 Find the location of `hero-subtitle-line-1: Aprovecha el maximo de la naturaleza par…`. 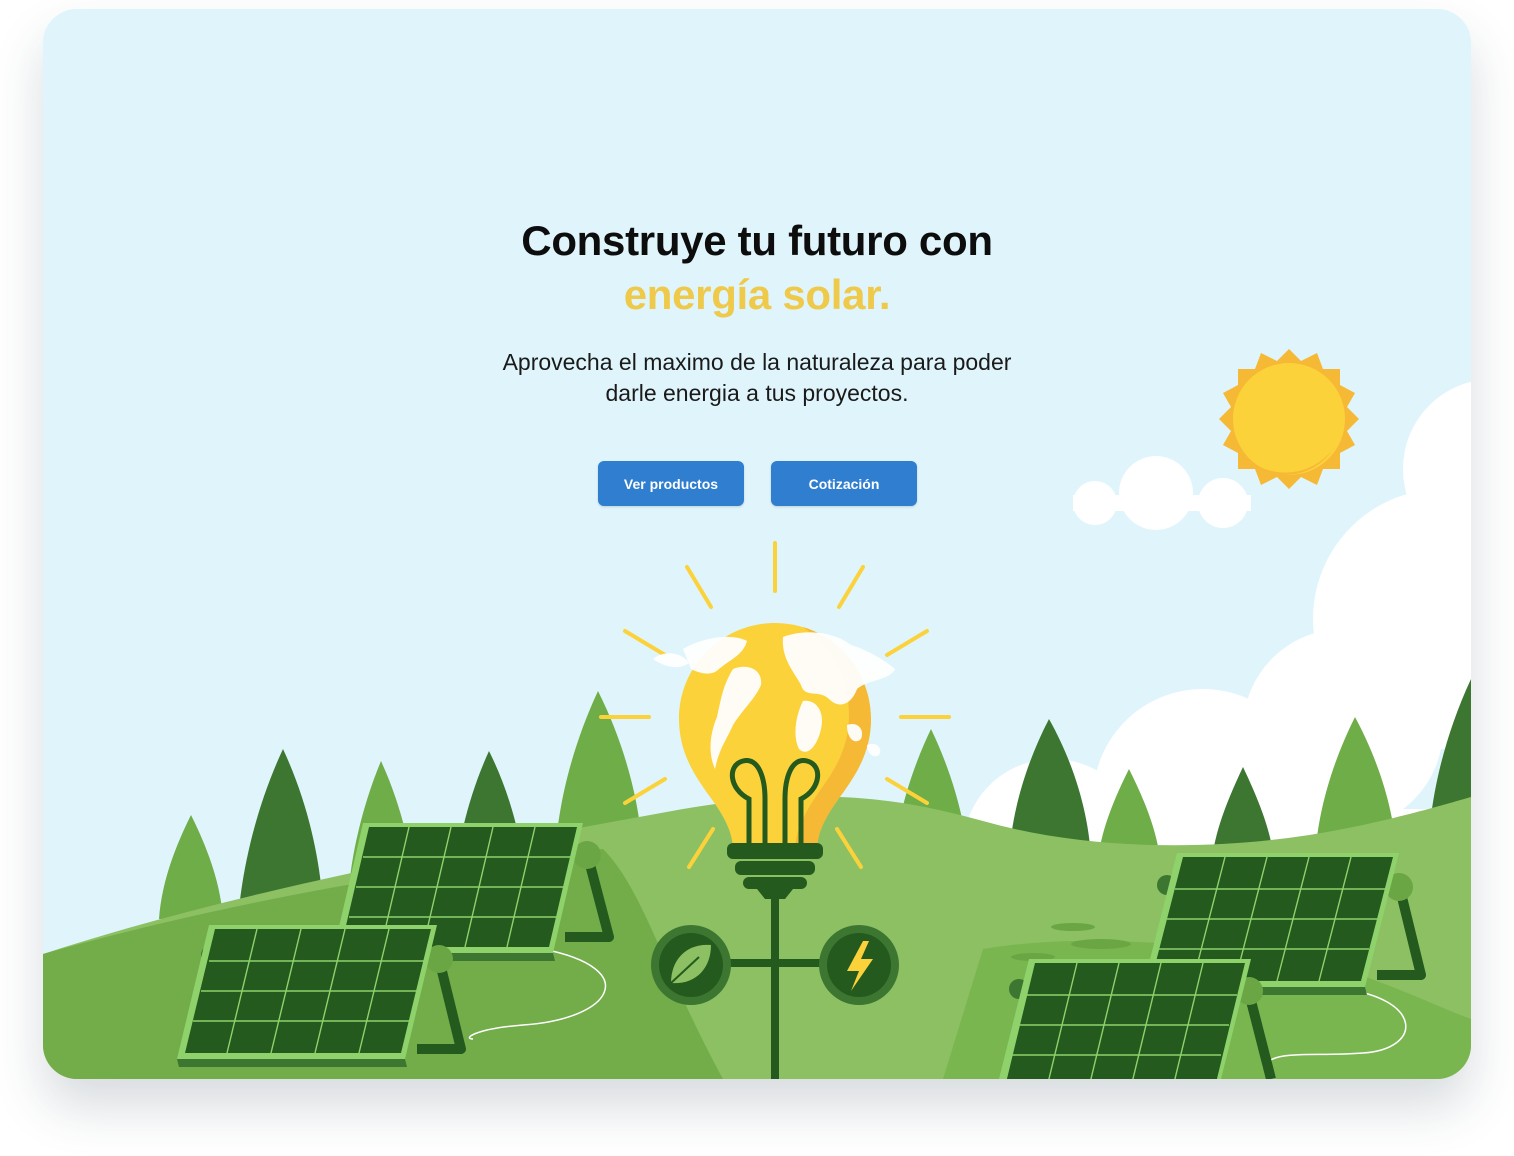

hero-subtitle-line-1: Aprovecha el maximo de la naturaleza par… is located at coordinates (757, 362).